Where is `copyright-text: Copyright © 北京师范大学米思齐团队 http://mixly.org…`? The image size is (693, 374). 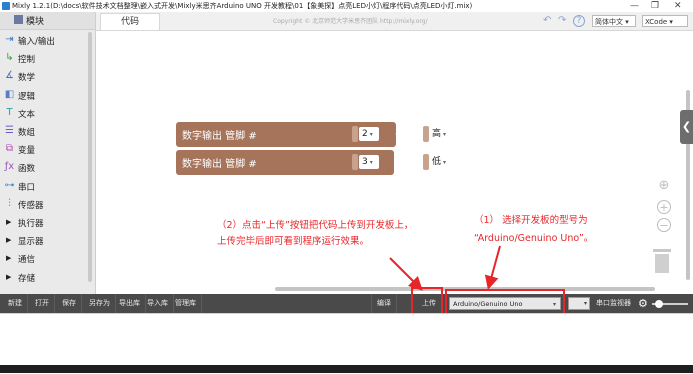 copyright-text: Copyright © 北京师范大学米思齐团队 http://mixly.org… is located at coordinates (350, 21).